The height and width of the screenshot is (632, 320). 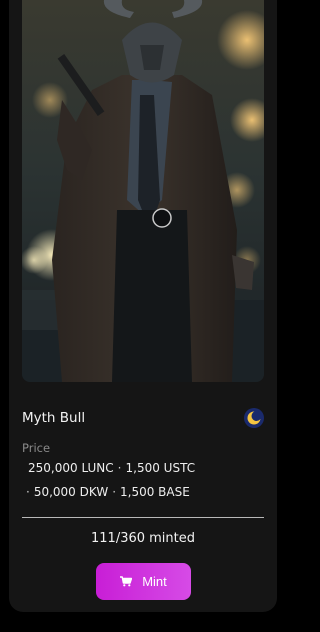 What do you see at coordinates (155, 492) in the screenshot?
I see `price-item: 1,500 BASE` at bounding box center [155, 492].